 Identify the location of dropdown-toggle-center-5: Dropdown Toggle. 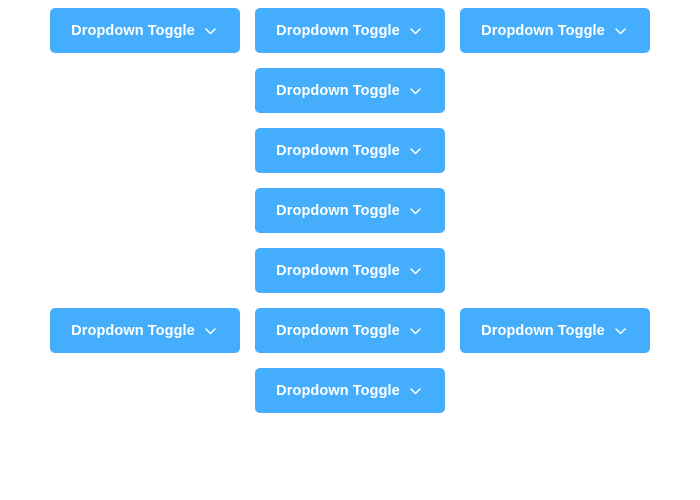
(350, 270).